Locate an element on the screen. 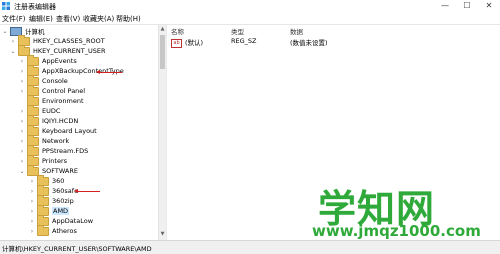 The height and width of the screenshot is (254, 500). tree-node-label: 360zip is located at coordinates (63, 201).